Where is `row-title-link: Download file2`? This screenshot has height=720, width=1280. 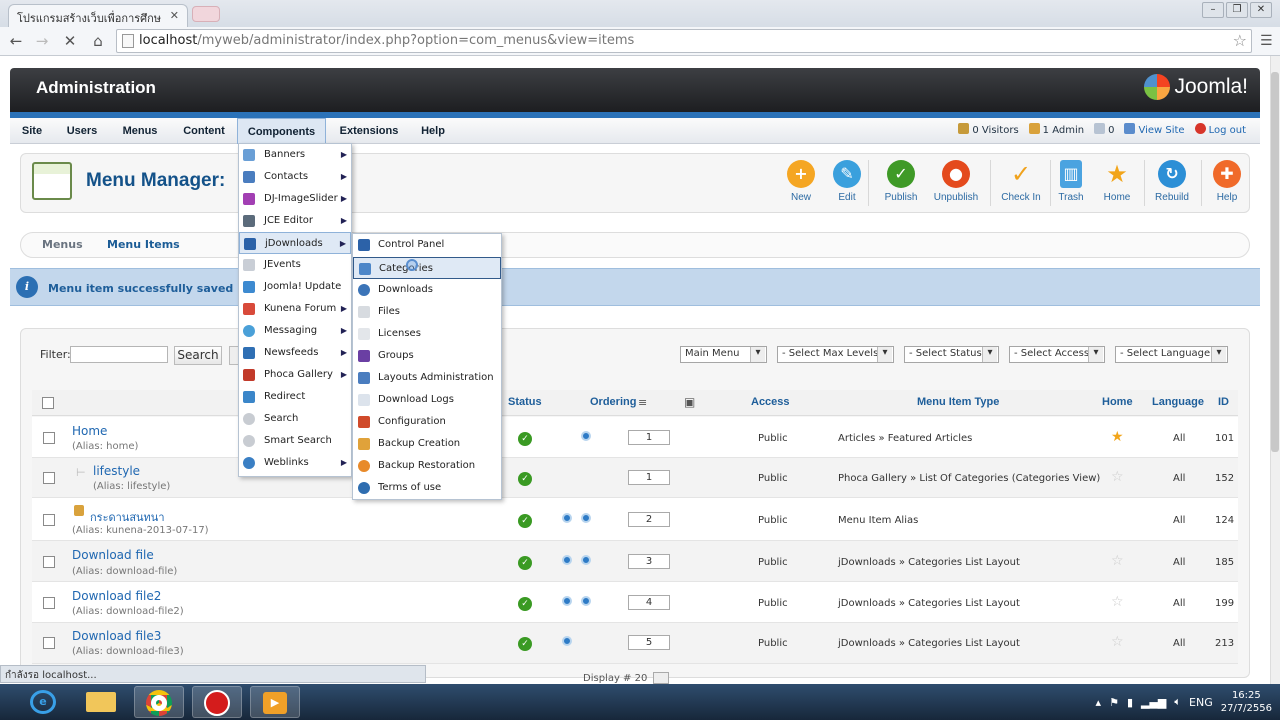
row-title-link: Download file2 is located at coordinates (116, 596).